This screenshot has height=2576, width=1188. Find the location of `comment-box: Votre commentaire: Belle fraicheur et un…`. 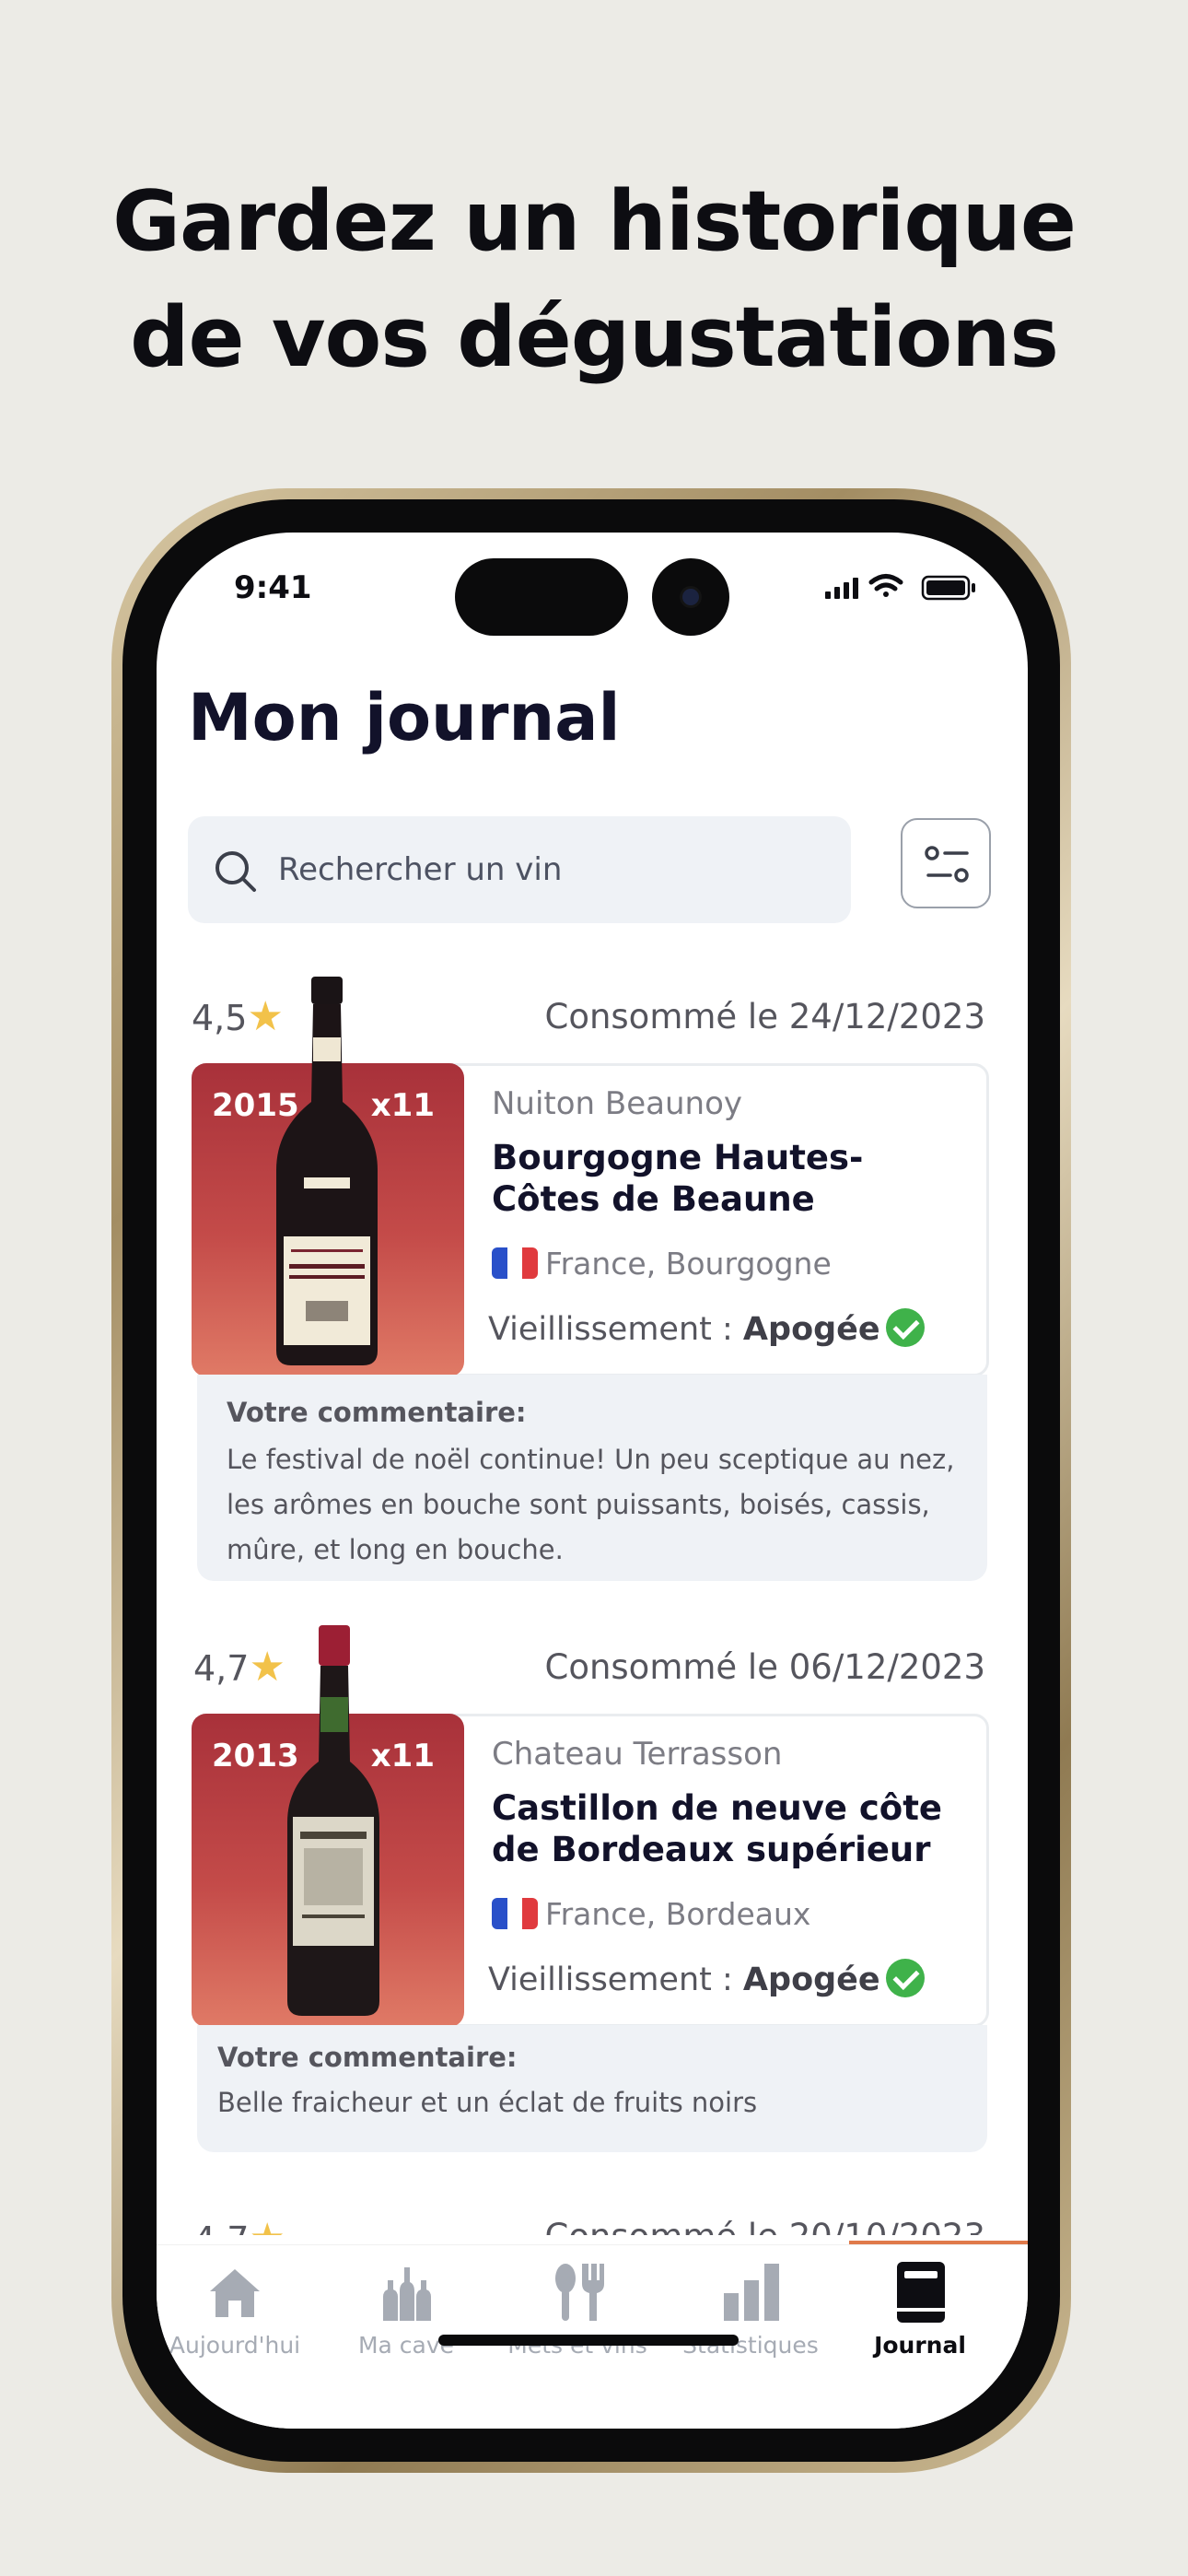

comment-box: Votre commentaire: Belle fraicheur et un… is located at coordinates (592, 2088).